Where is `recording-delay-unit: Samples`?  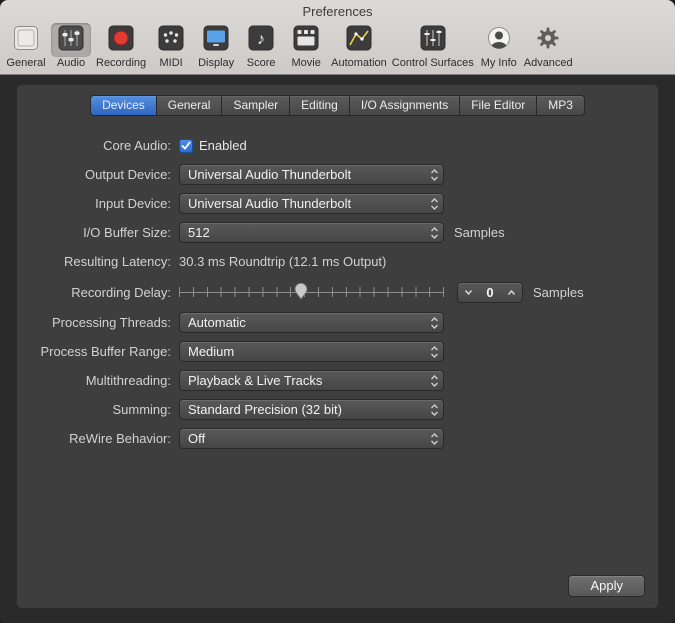
recording-delay-unit: Samples is located at coordinates (558, 292).